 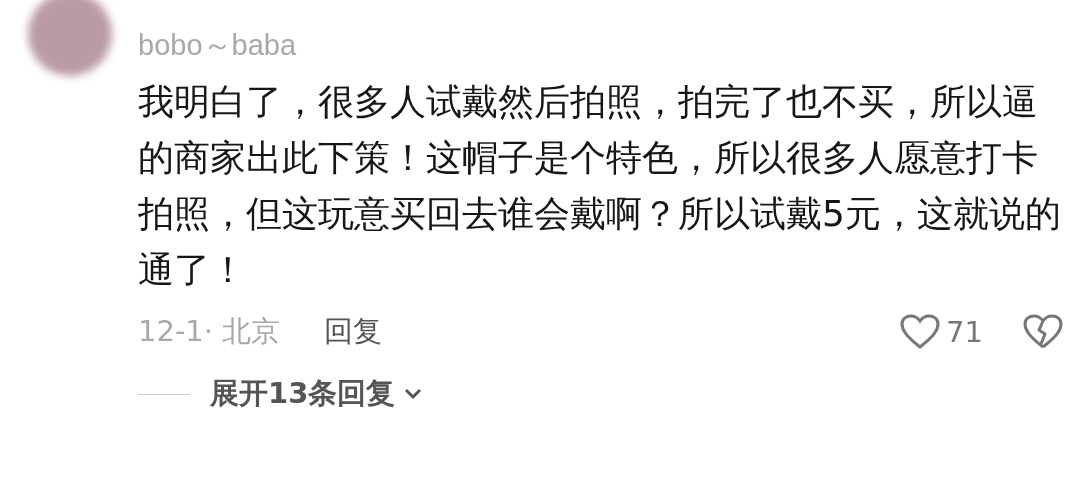 I want to click on reply-button: 回复, so click(x=353, y=332).